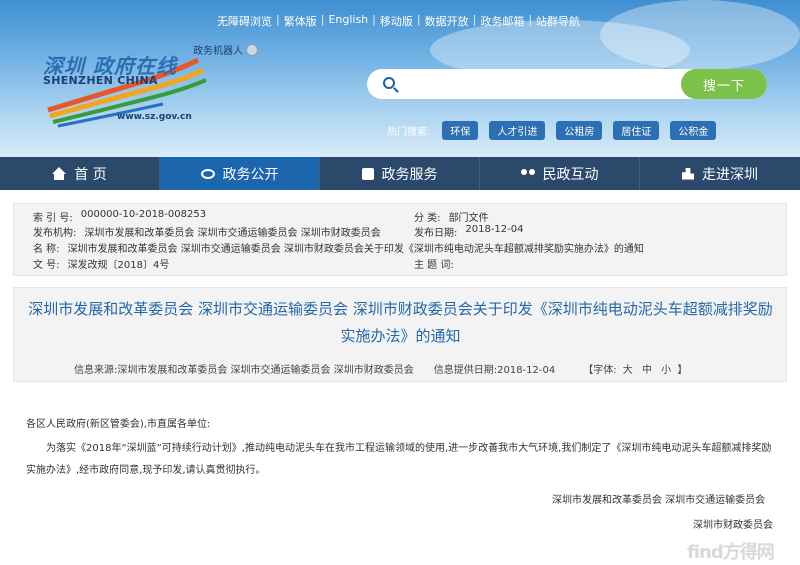  I want to click on font-size-close: 】, so click(682, 370).